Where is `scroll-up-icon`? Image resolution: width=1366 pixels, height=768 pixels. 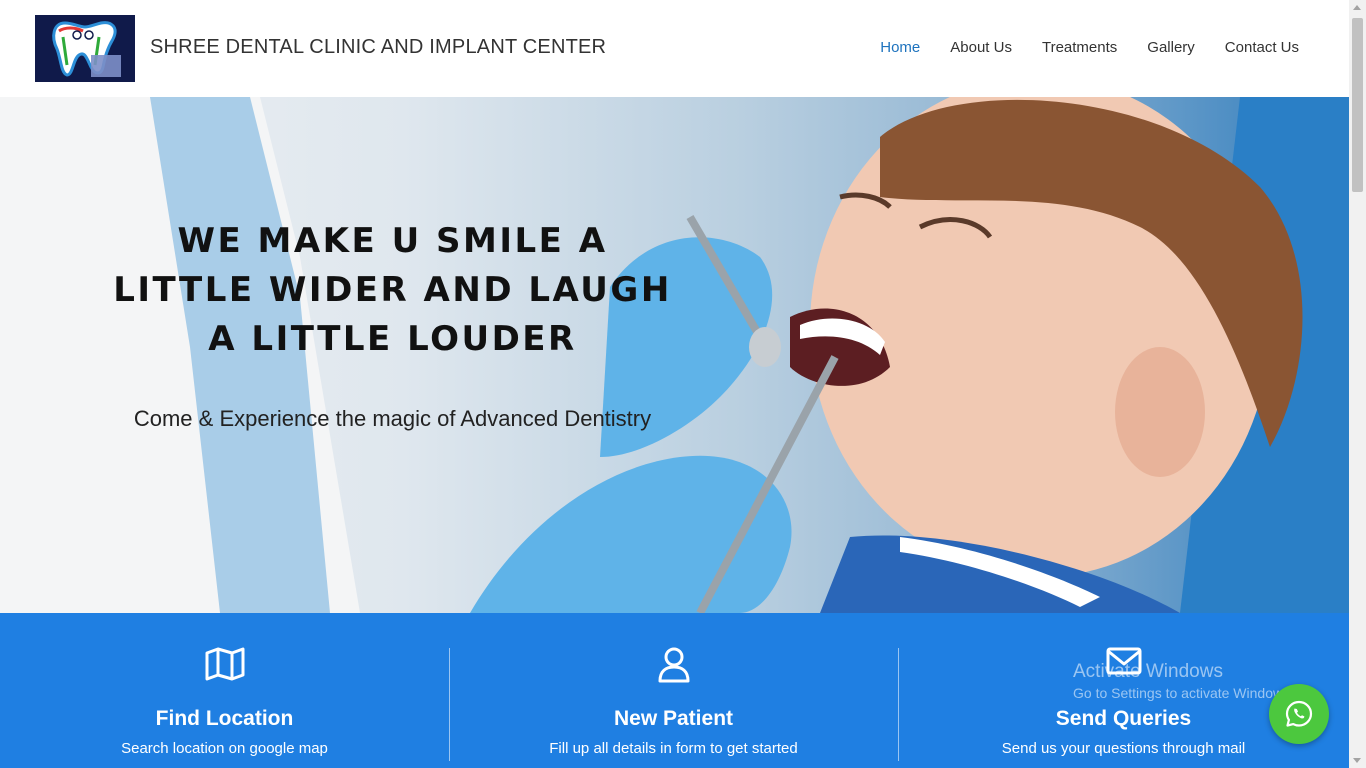
scroll-up-icon is located at coordinates (1357, 7).